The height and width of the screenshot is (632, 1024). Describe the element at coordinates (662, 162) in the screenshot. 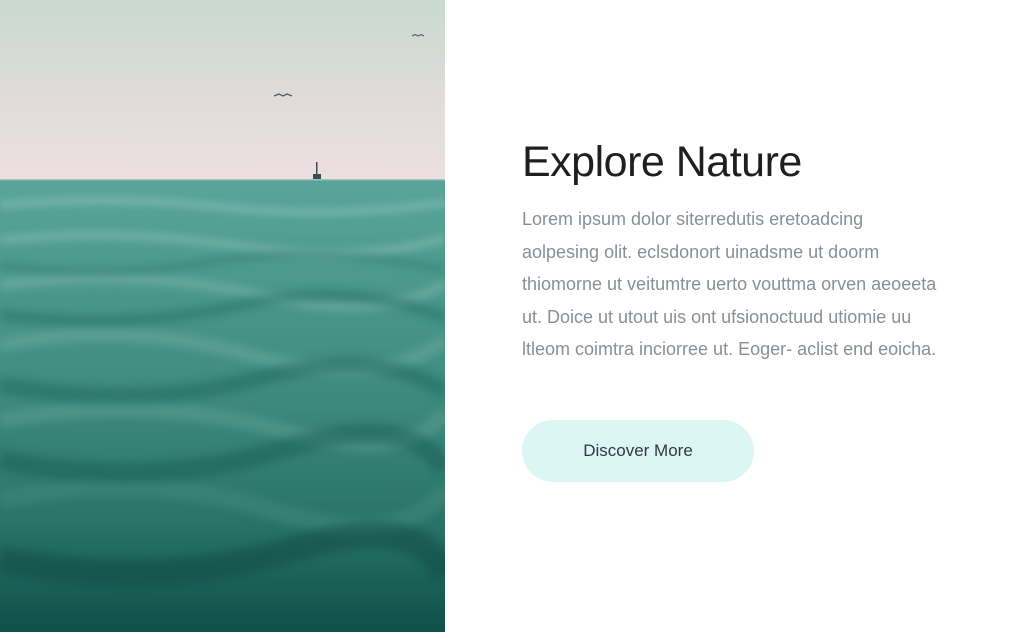

I see `page-title: Explore Nature` at that location.